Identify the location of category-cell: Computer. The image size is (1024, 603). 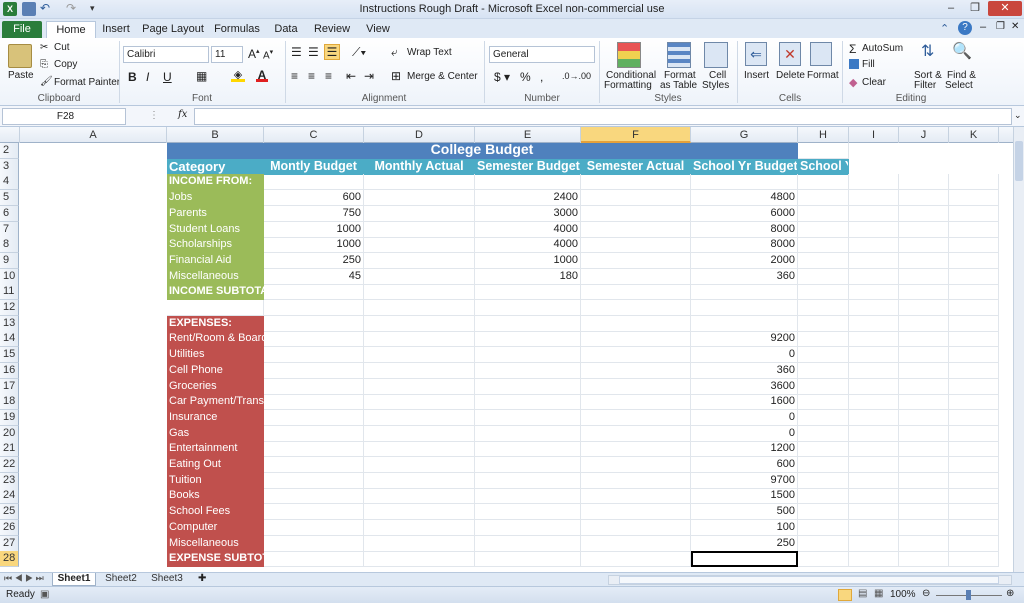
(215, 527).